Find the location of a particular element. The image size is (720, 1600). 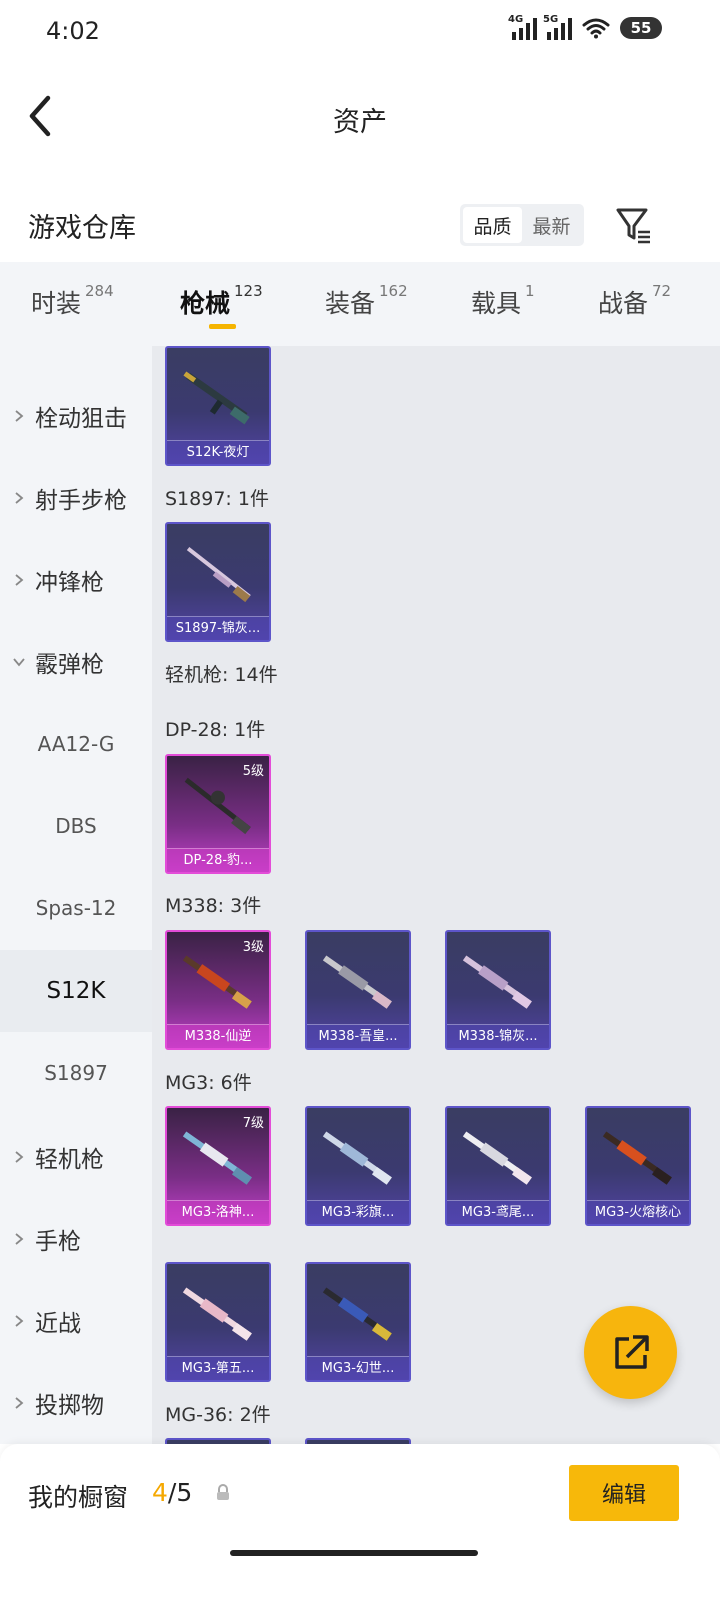

sidebar-item-throwable: 投掷物 is located at coordinates (76, 1403).